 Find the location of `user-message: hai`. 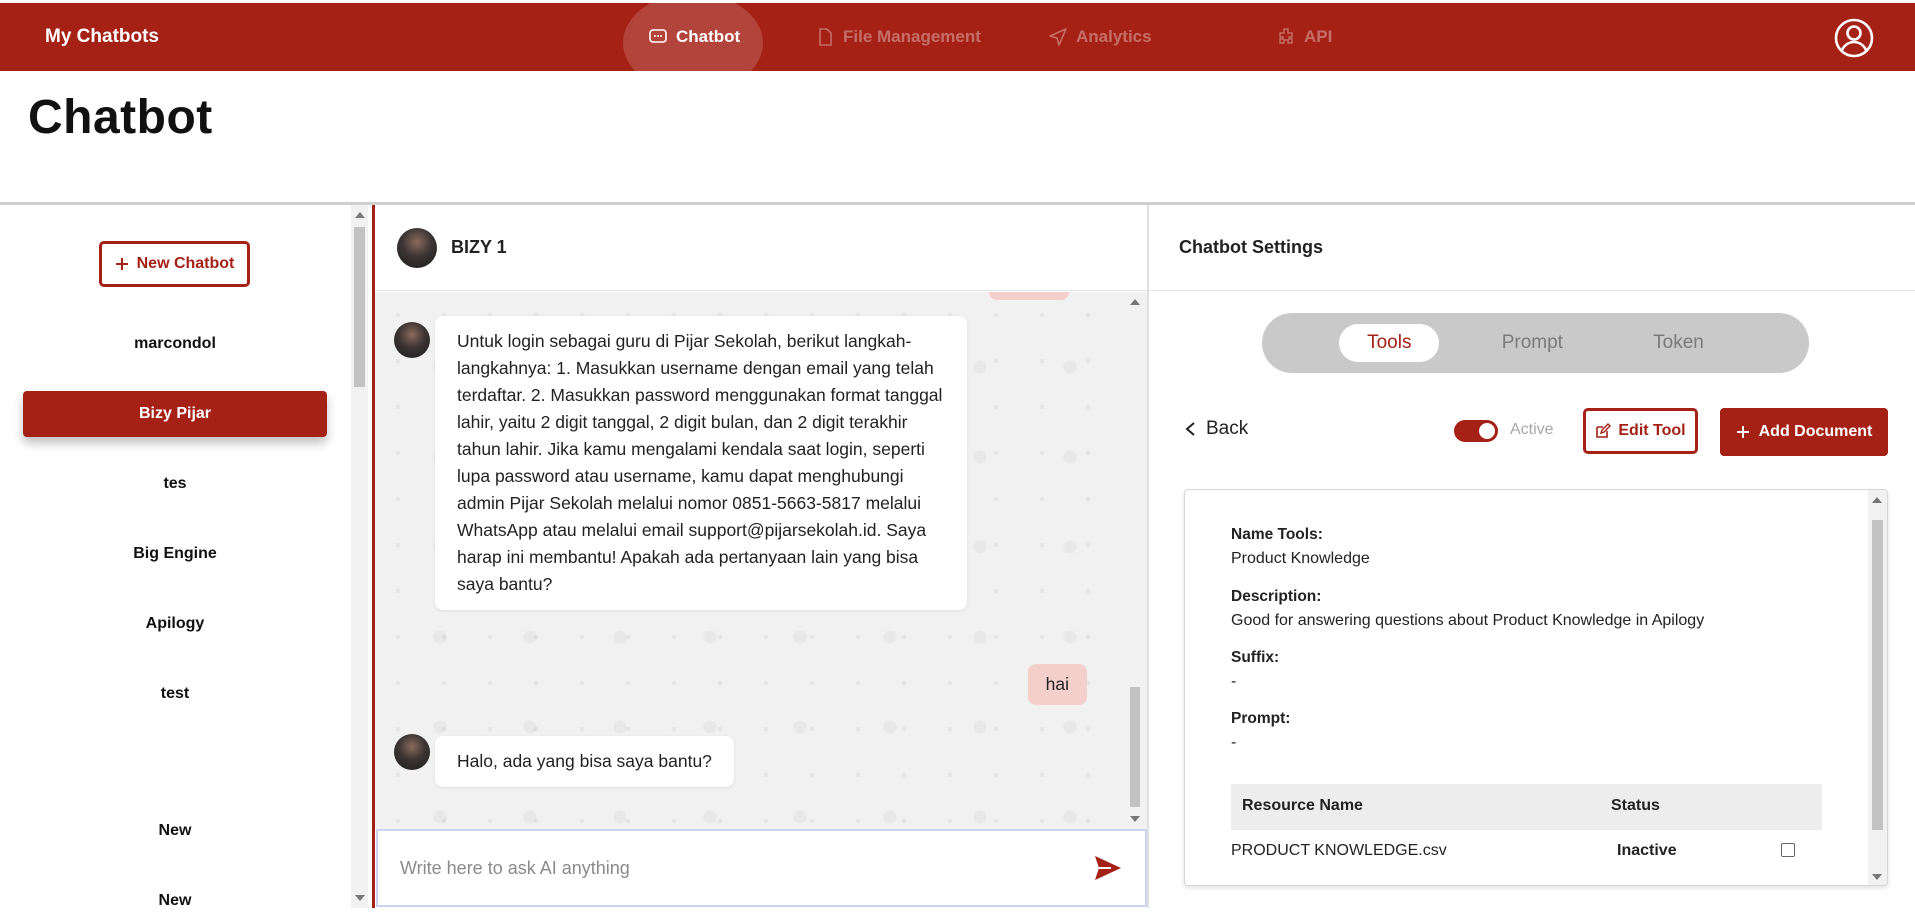

user-message: hai is located at coordinates (1057, 684).